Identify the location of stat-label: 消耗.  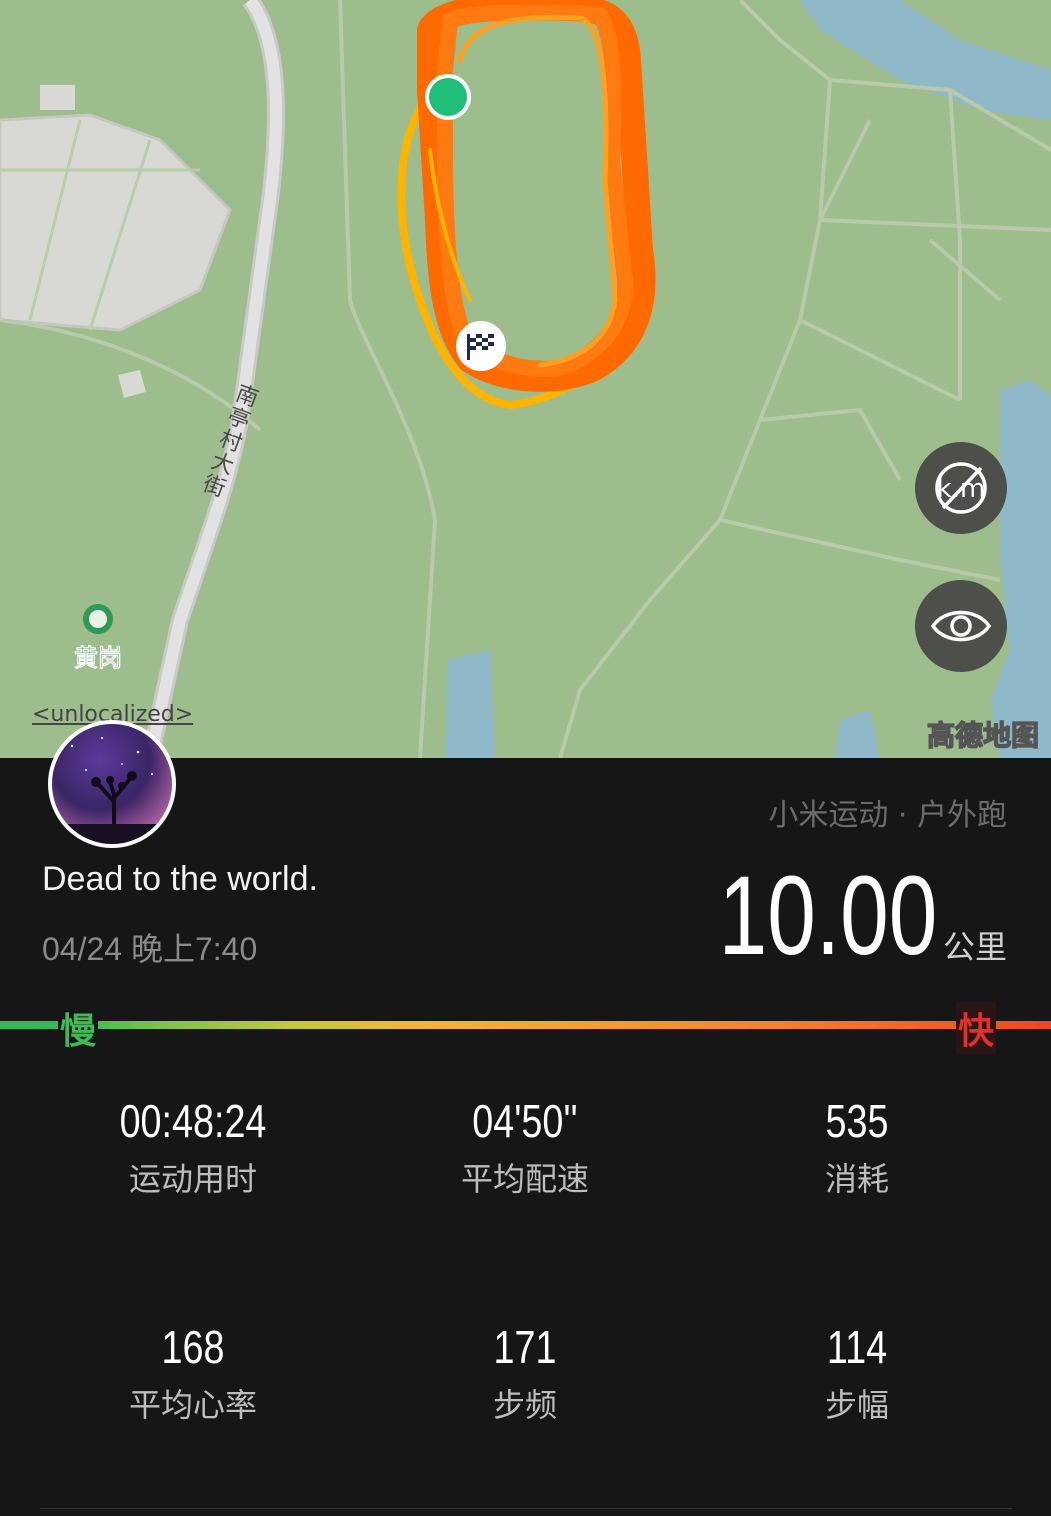
(856, 1179).